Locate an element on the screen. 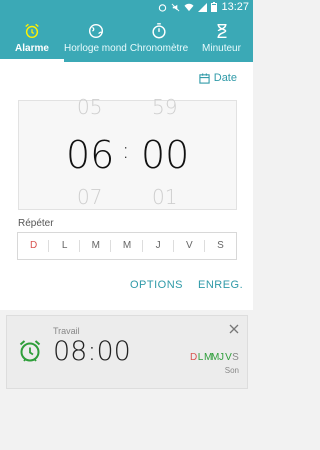  day-toggle-saturday: S is located at coordinates (220, 246).